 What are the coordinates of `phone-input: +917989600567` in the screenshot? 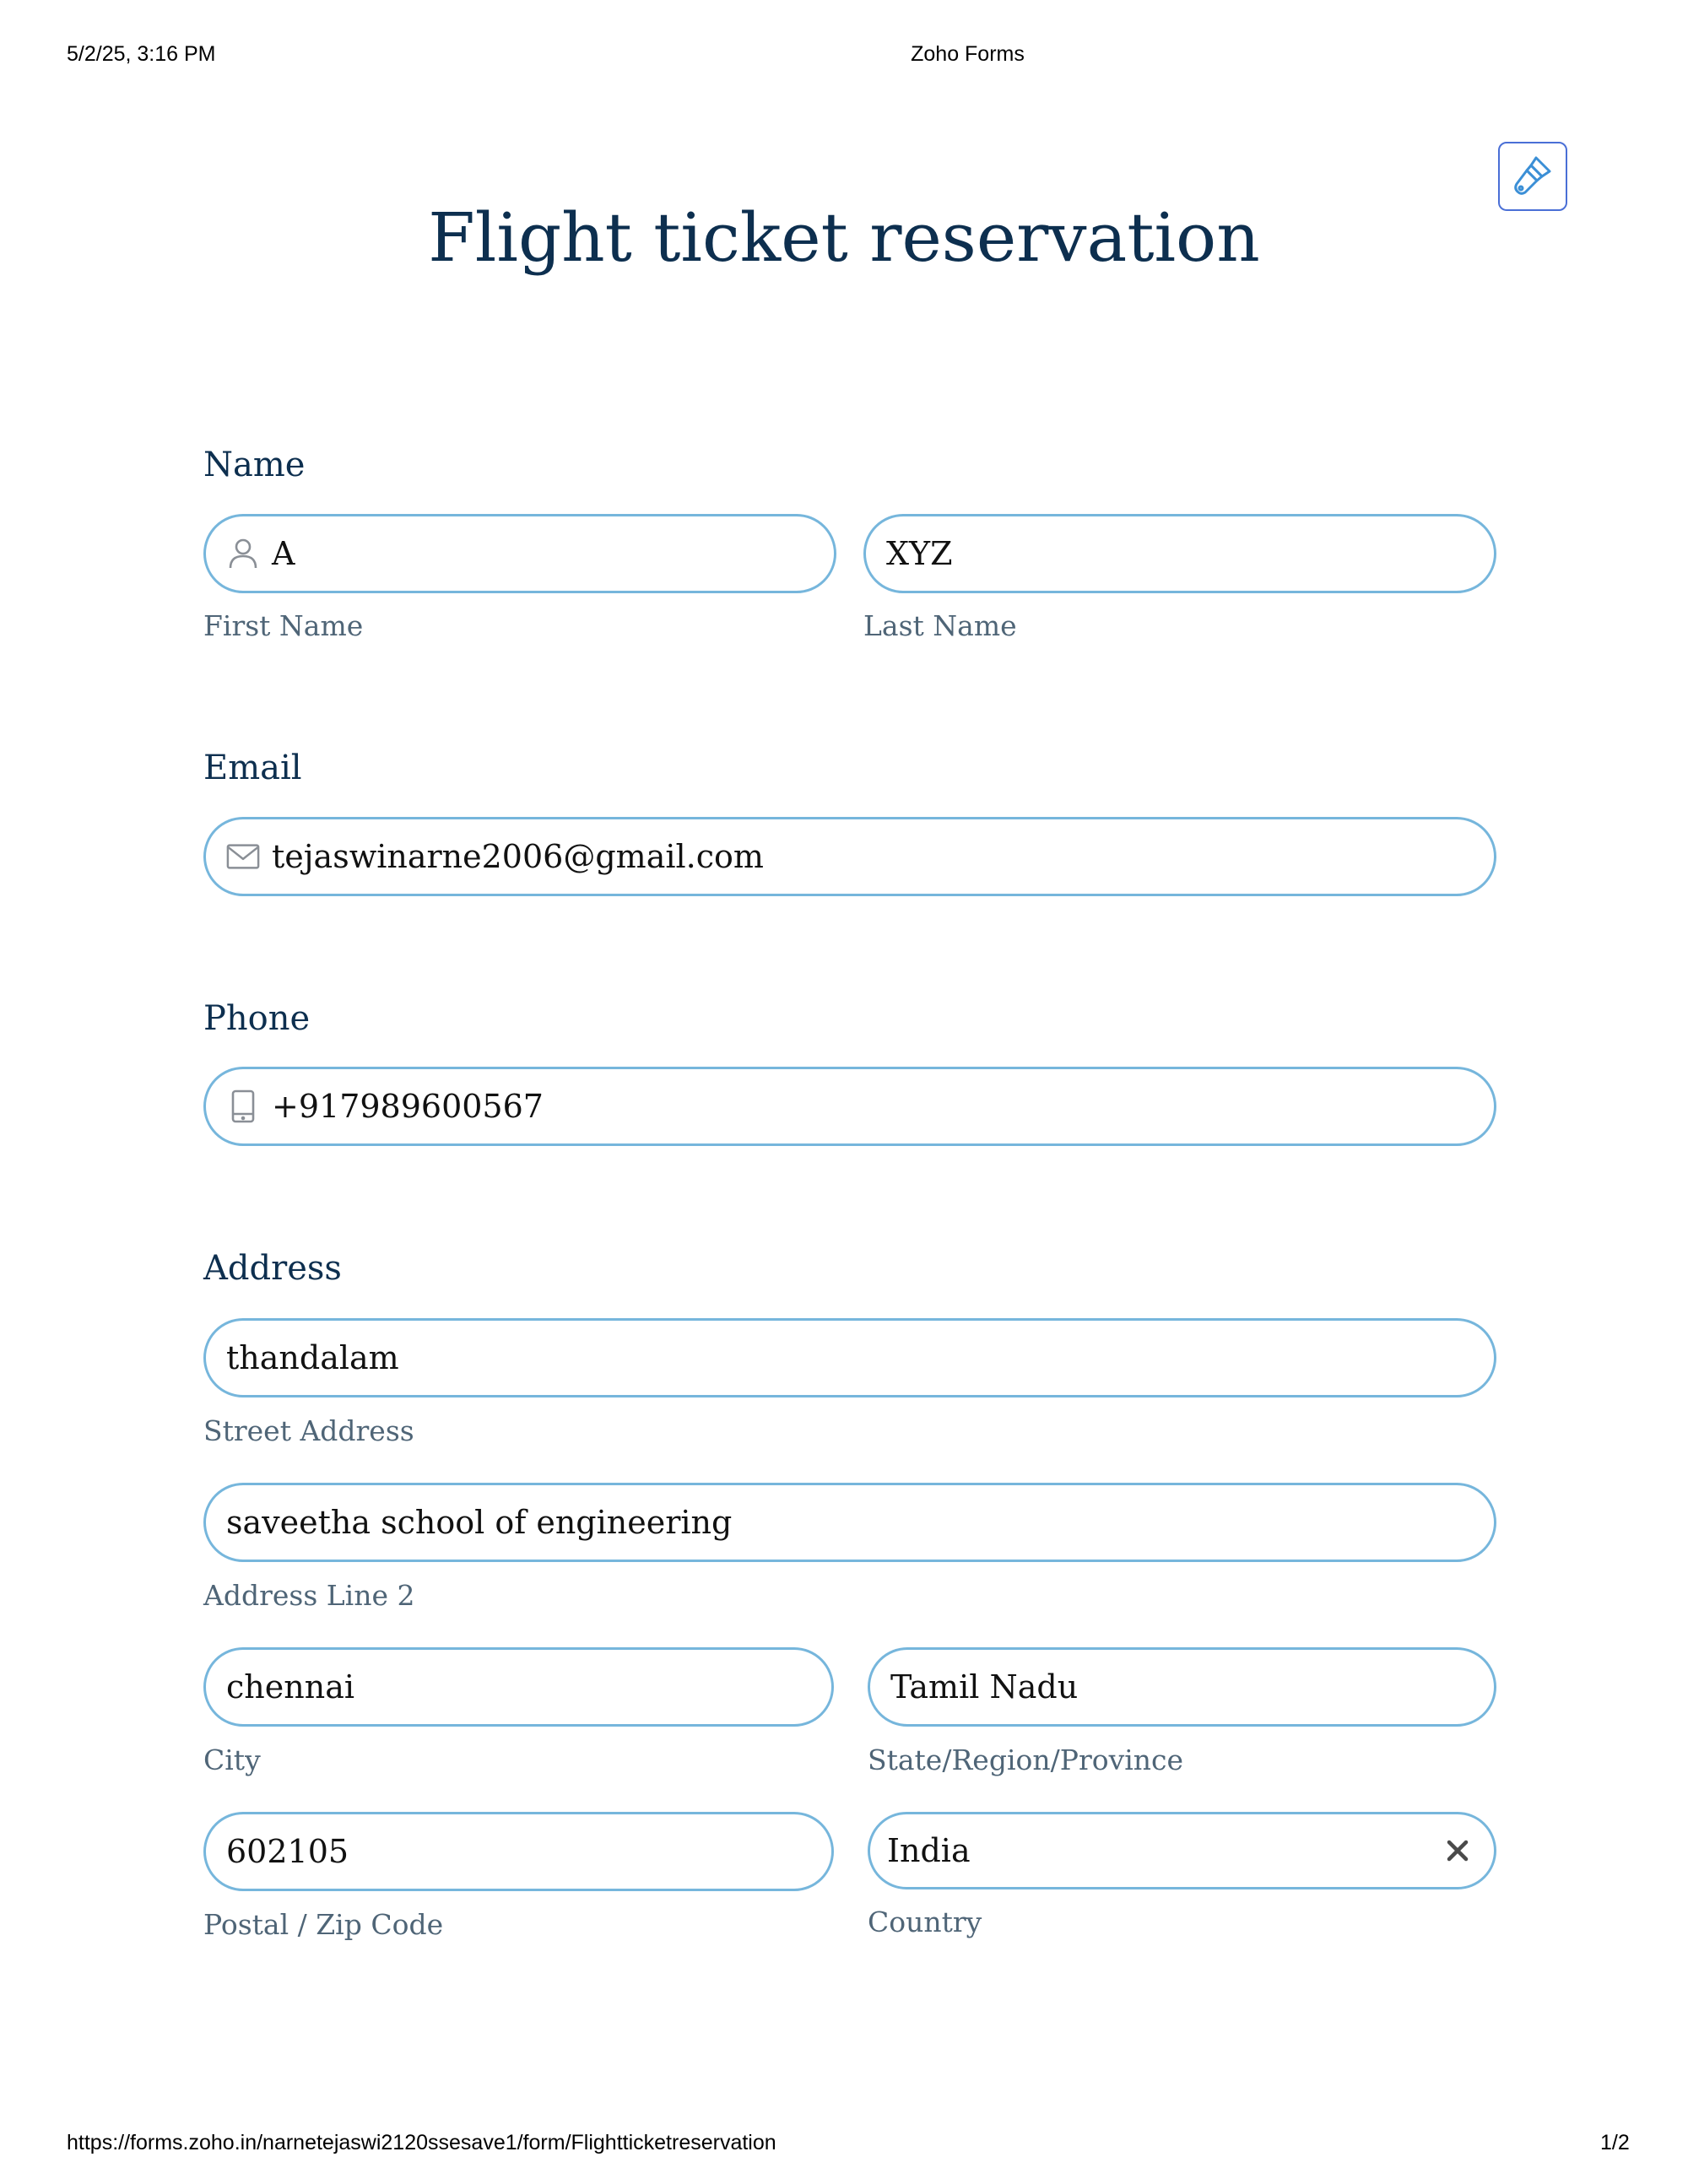 It's located at (849, 1106).